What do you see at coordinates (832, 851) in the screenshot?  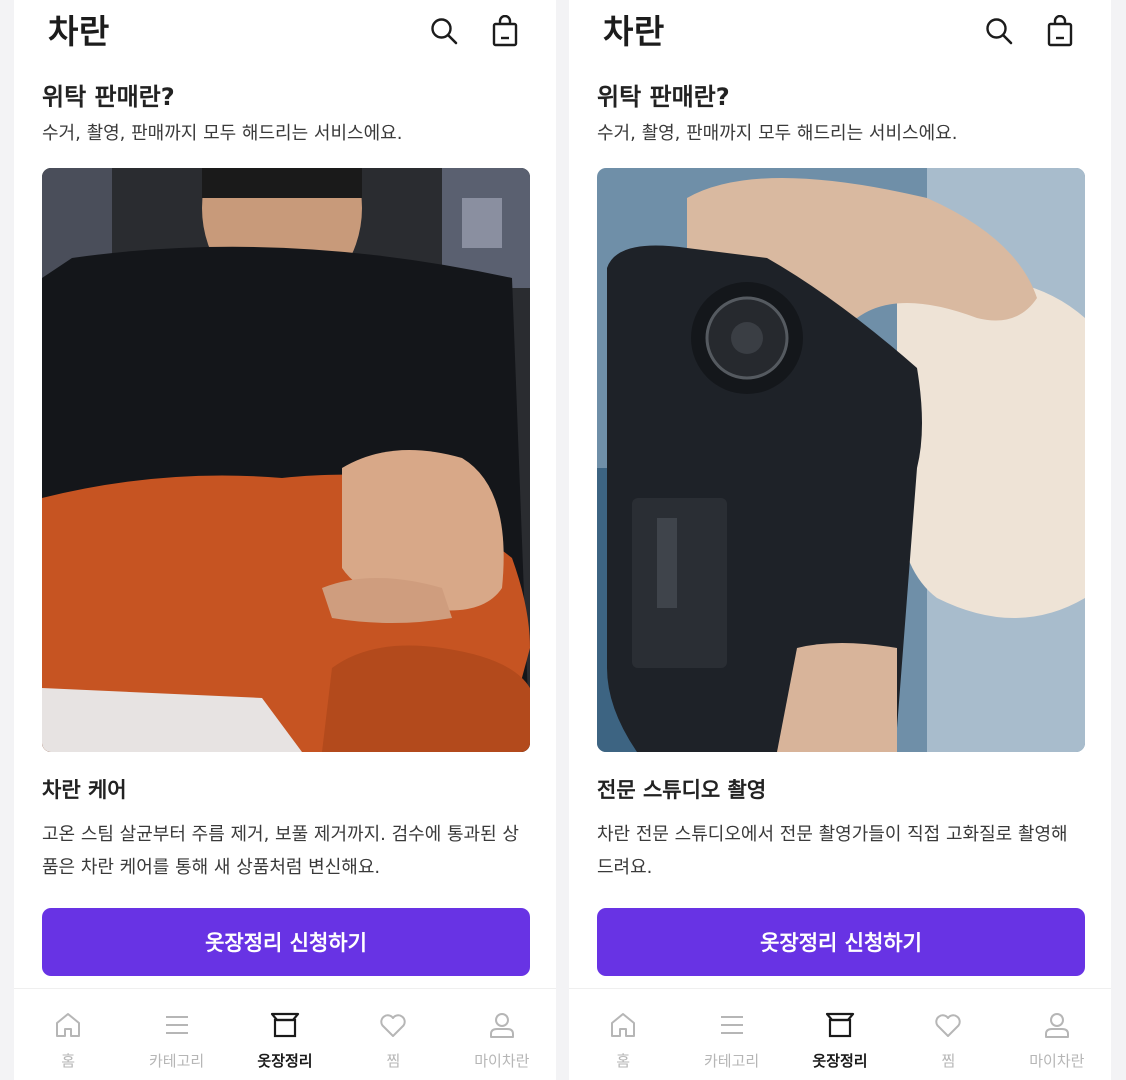 I see `card-description: 차란 전문 스튜디오에서 전문 촬영가들이 직접 고화질로 촬영해 드려요.` at bounding box center [832, 851].